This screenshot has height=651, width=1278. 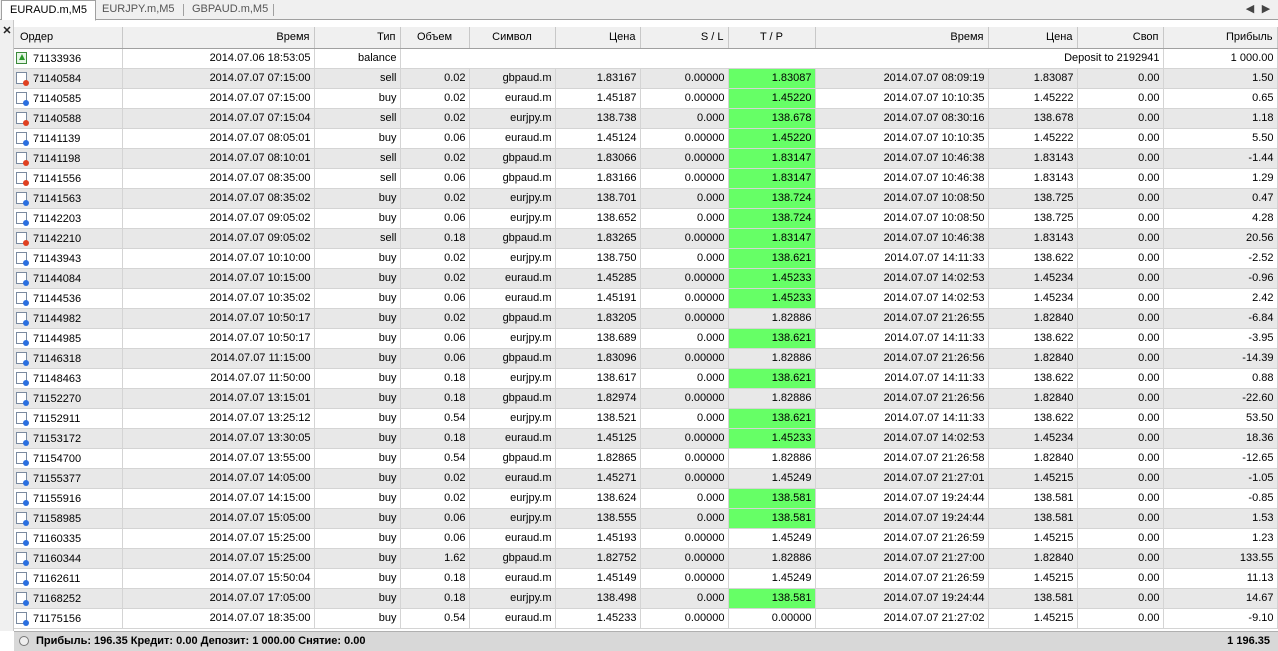 I want to click on open-time: 2014.07.07 11:15:00, so click(x=218, y=358).